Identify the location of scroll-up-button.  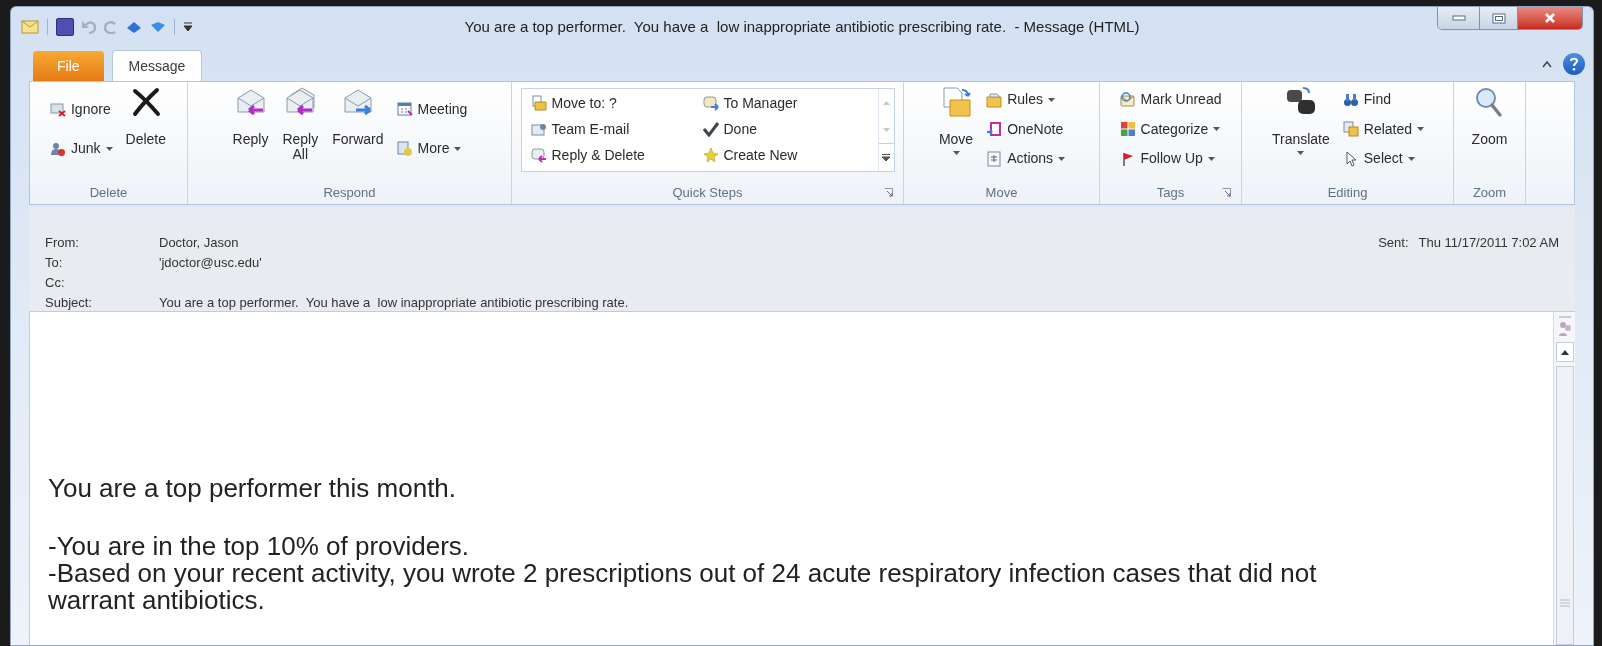
(1564, 352).